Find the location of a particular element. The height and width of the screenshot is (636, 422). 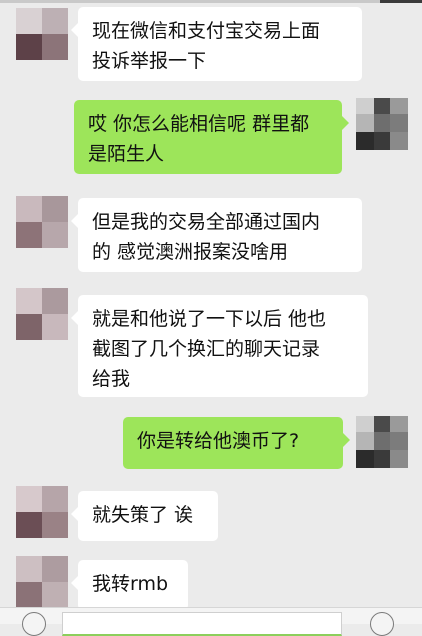

emoji-icon is located at coordinates (382, 624).